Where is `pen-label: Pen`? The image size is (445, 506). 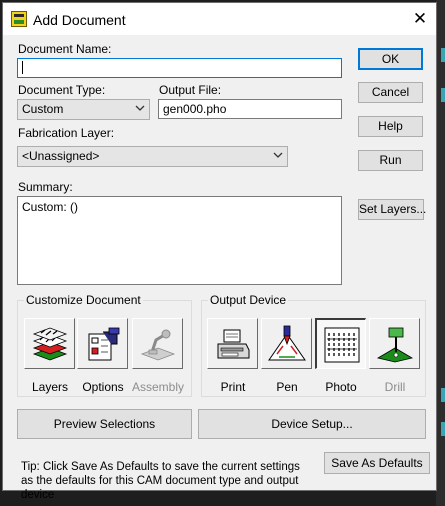 pen-label: Pen is located at coordinates (287, 387).